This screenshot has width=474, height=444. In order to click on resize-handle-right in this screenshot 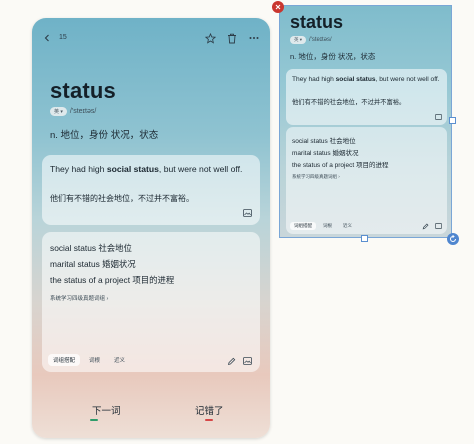, I will do `click(452, 120)`.